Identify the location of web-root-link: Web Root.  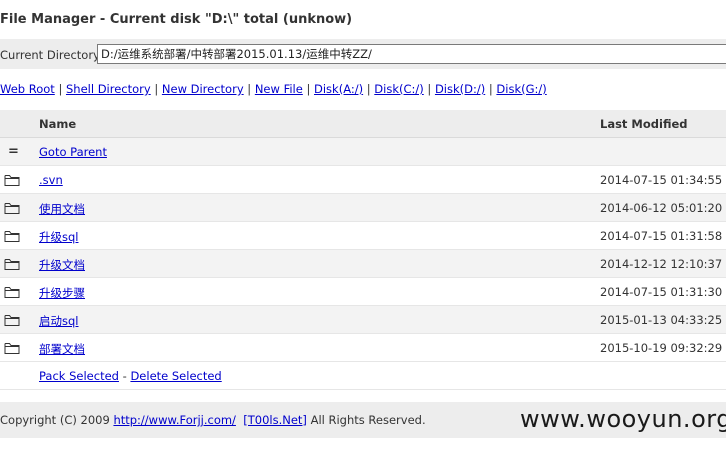
(27, 89).